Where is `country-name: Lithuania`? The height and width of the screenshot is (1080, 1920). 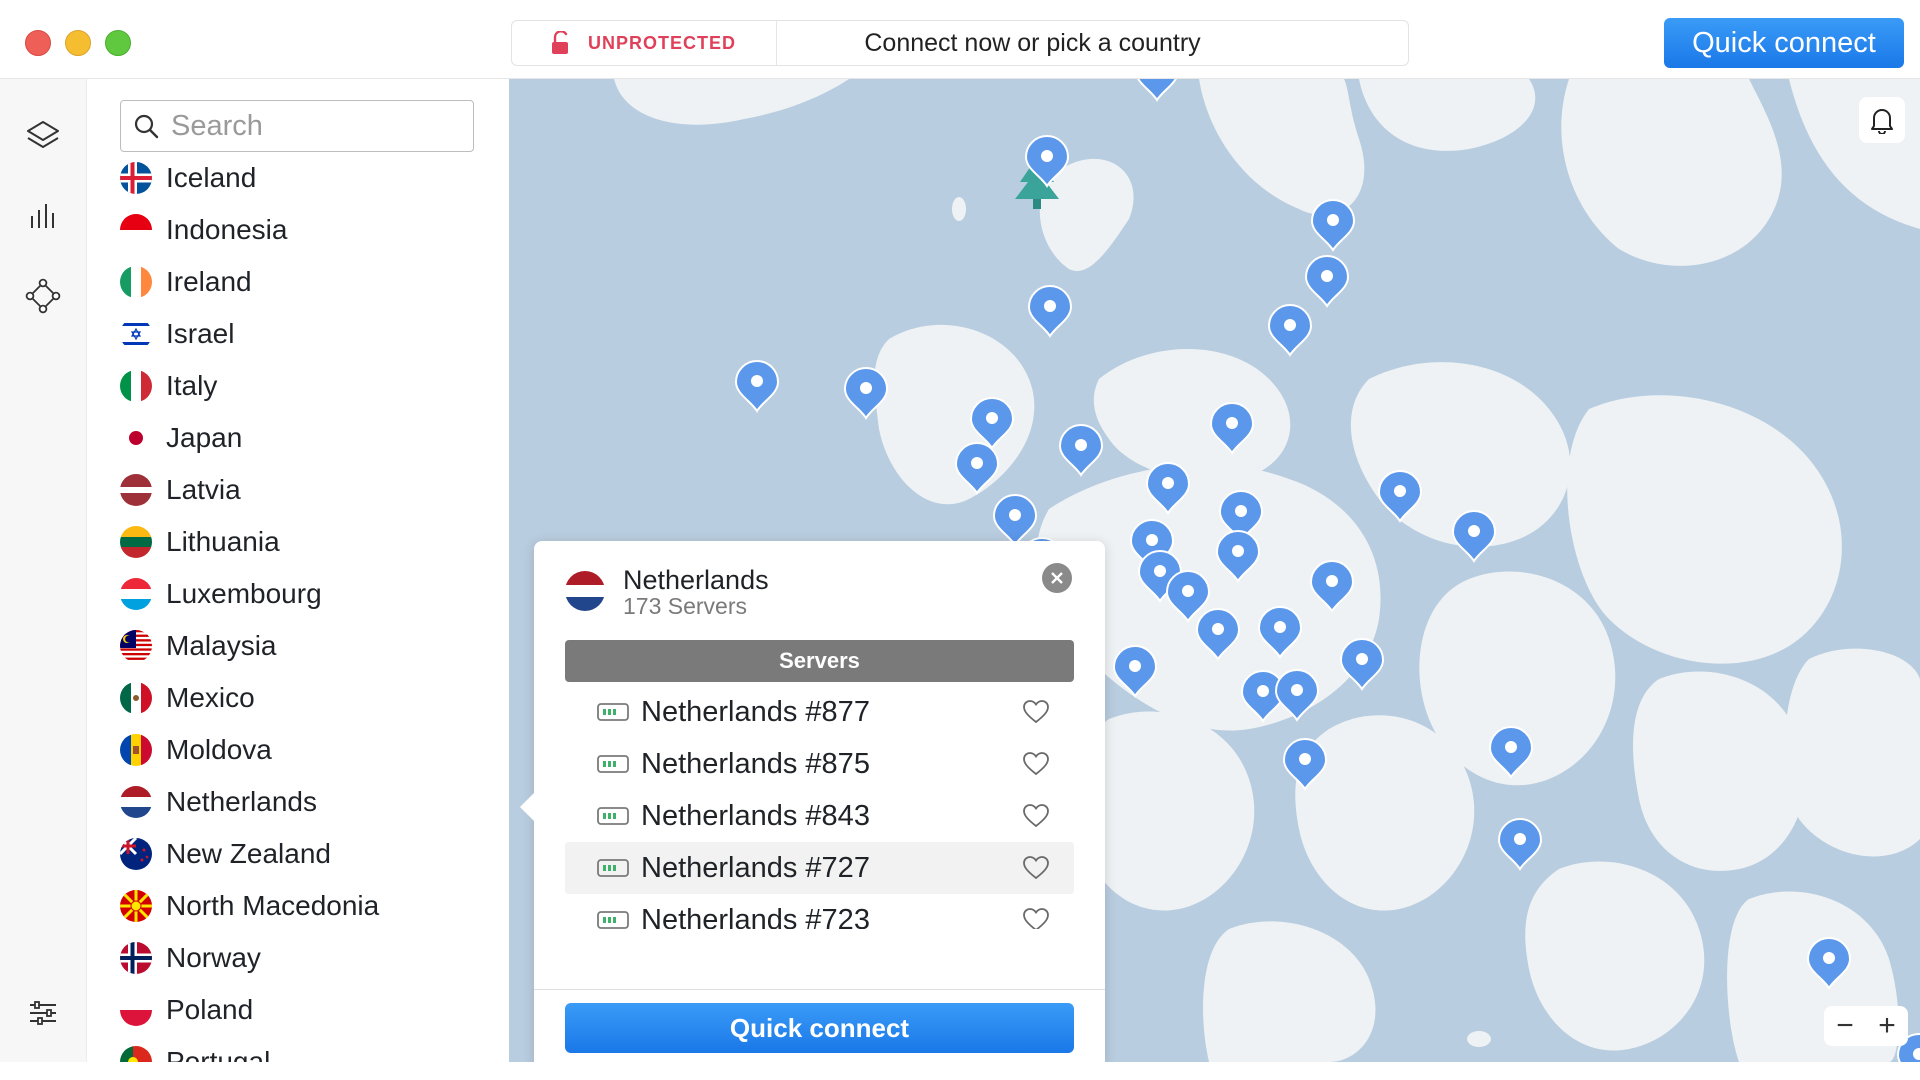 country-name: Lithuania is located at coordinates (223, 541).